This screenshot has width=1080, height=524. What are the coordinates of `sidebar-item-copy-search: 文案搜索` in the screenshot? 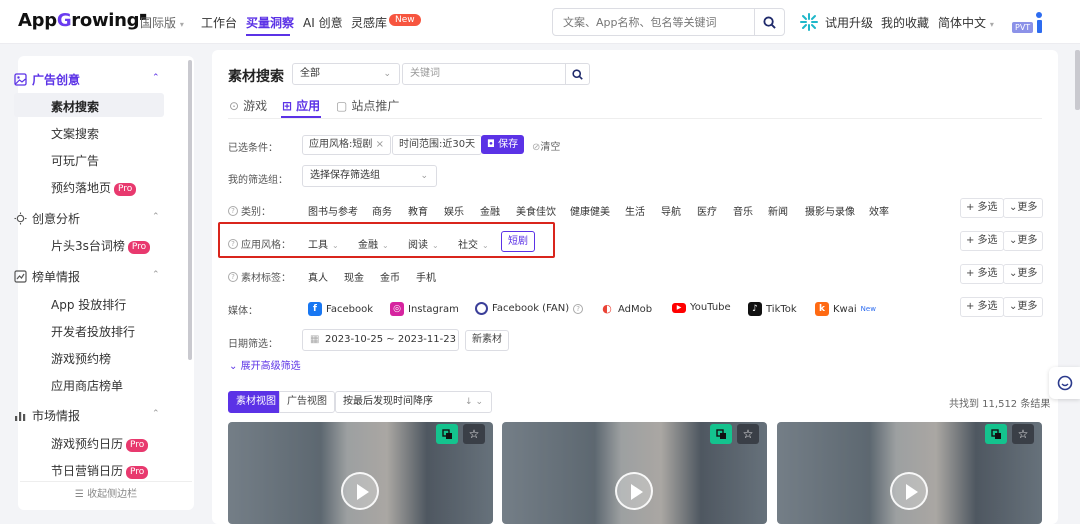 It's located at (75, 133).